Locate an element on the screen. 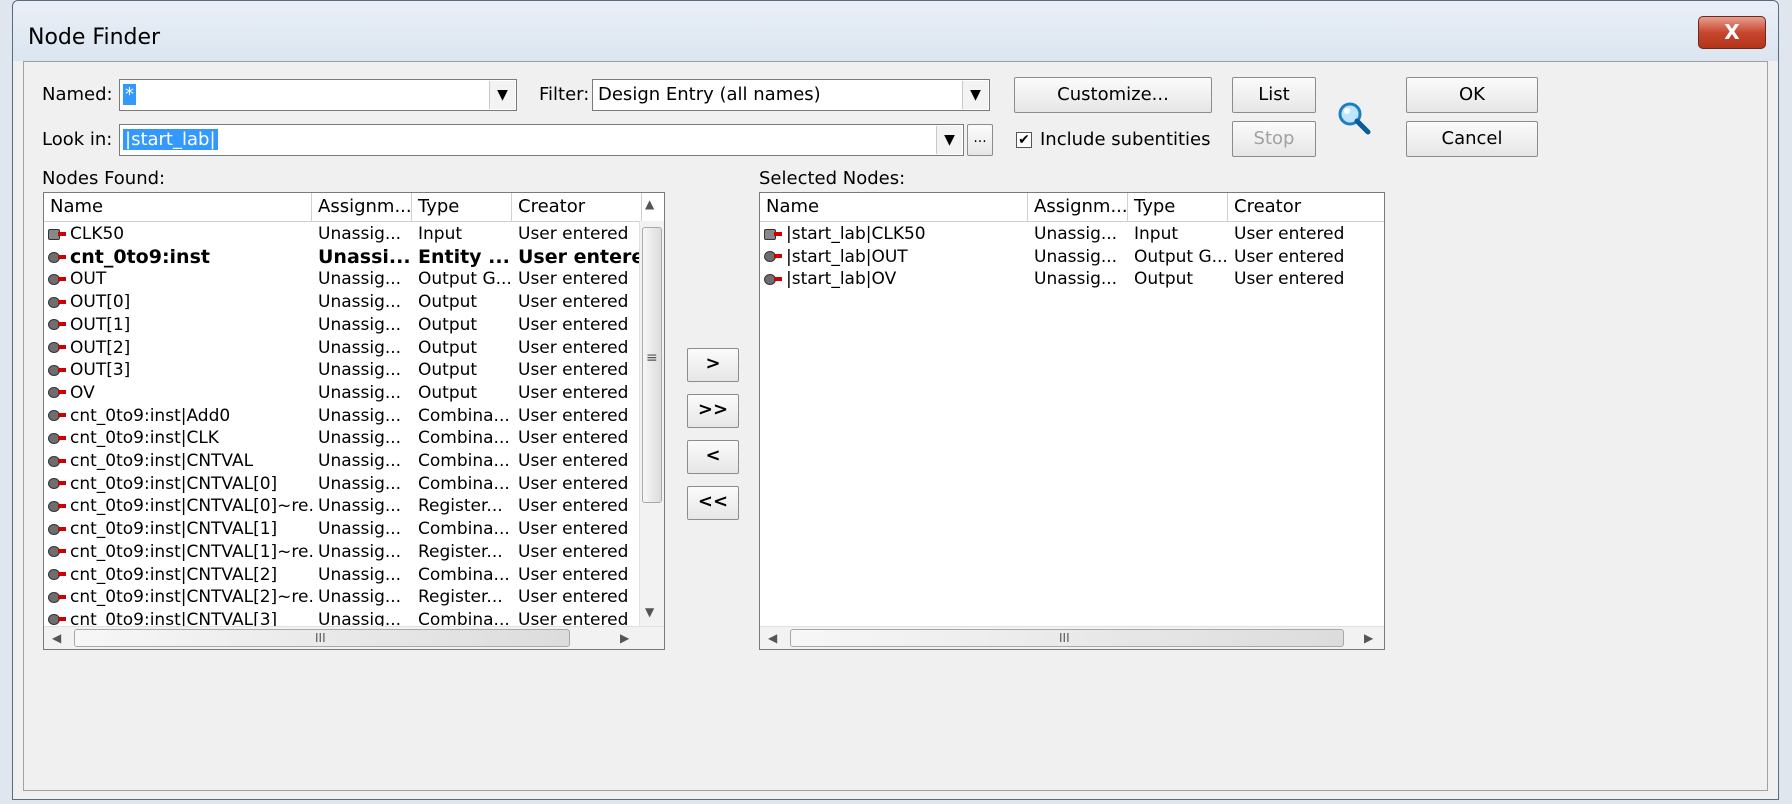 This screenshot has height=804, width=1792. cell-name: OUT[0] is located at coordinates (180, 302).